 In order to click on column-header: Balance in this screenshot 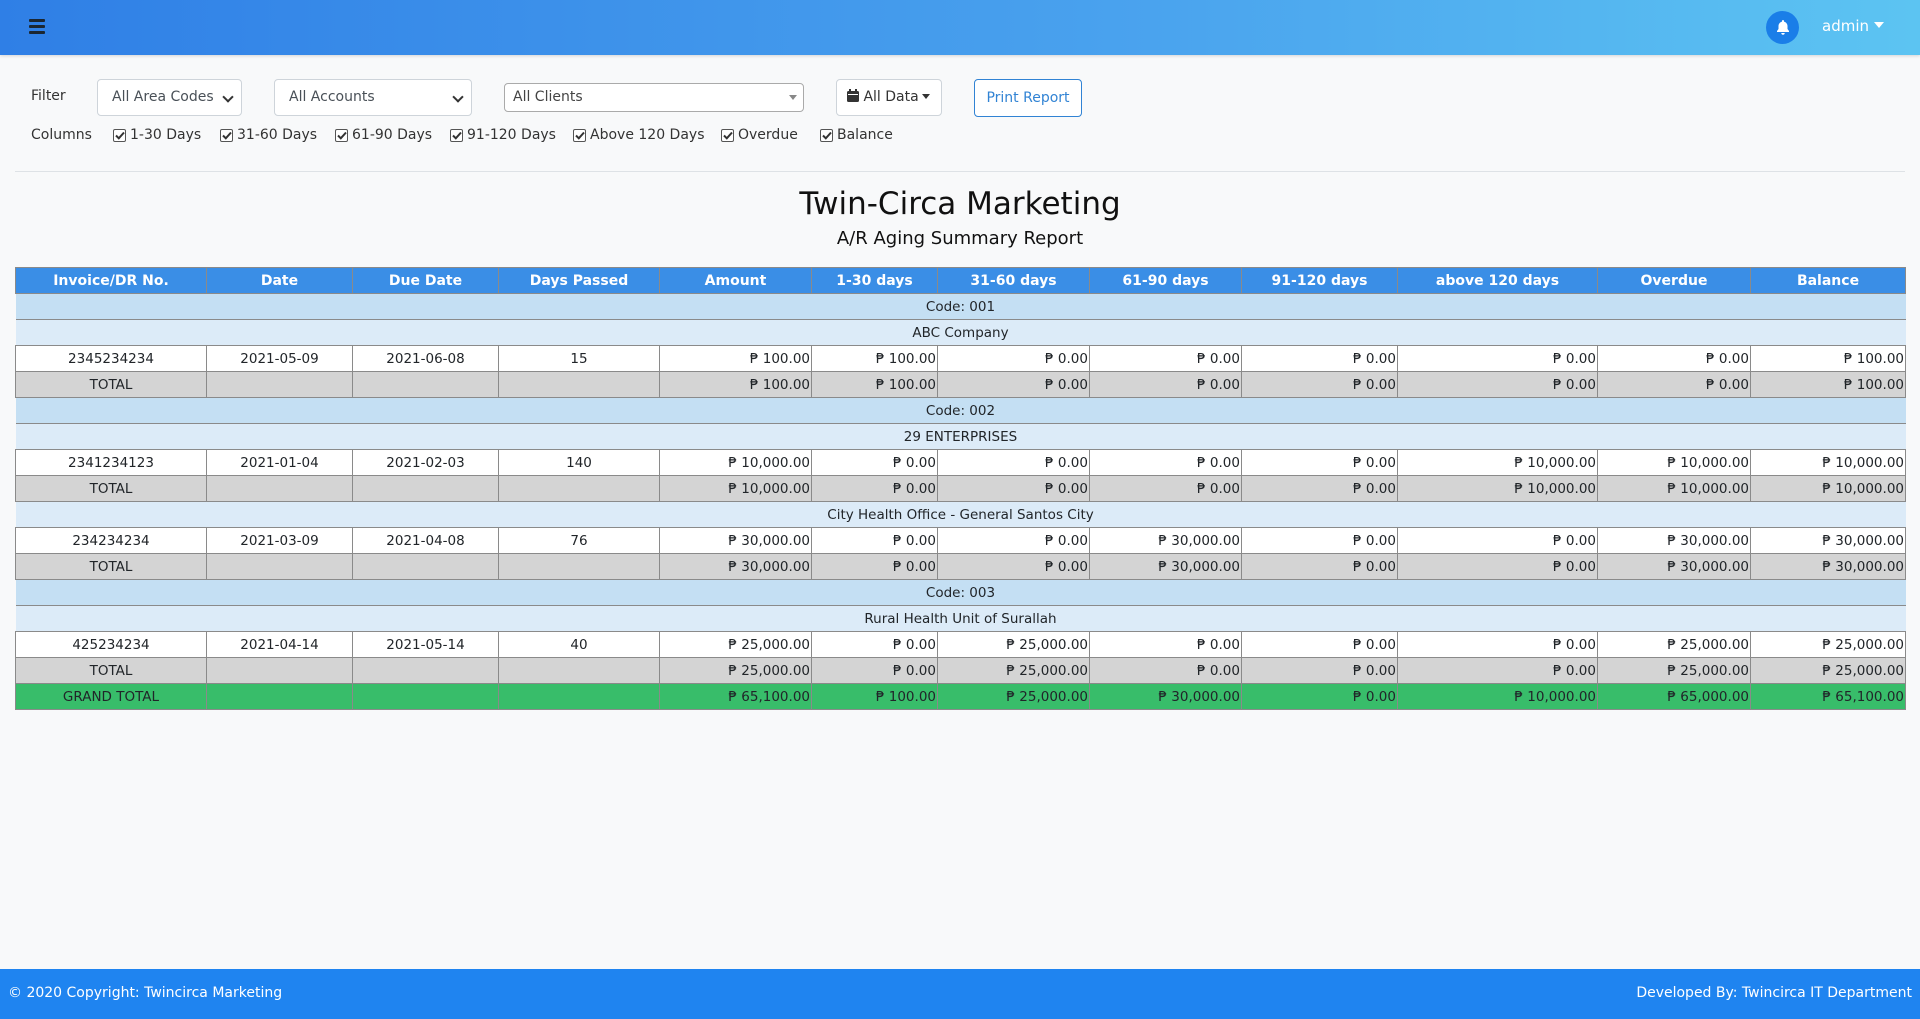, I will do `click(1828, 280)`.